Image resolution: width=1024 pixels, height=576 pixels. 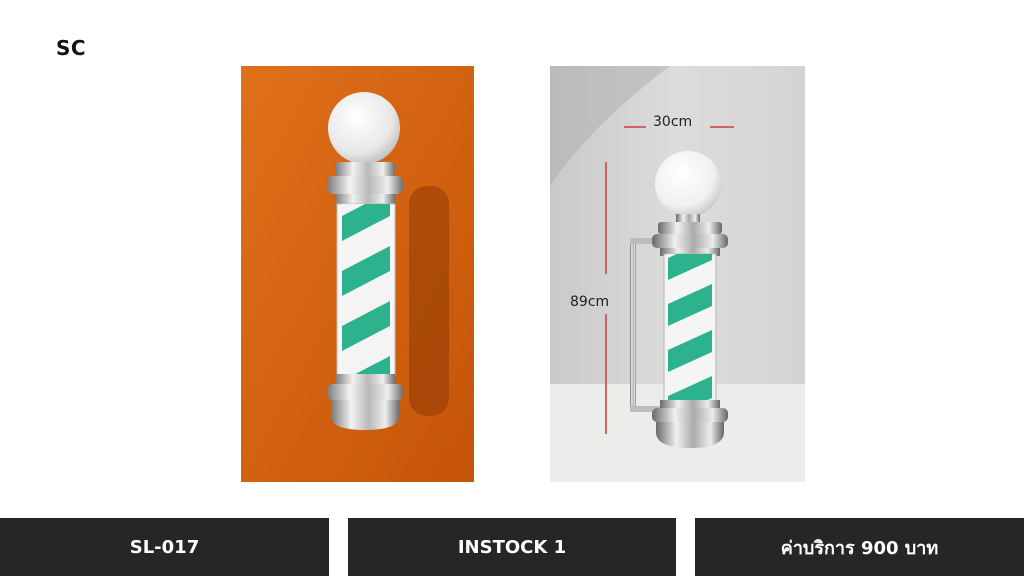 I want to click on stock-status-bar: INSTOCK 1, so click(x=512, y=547).